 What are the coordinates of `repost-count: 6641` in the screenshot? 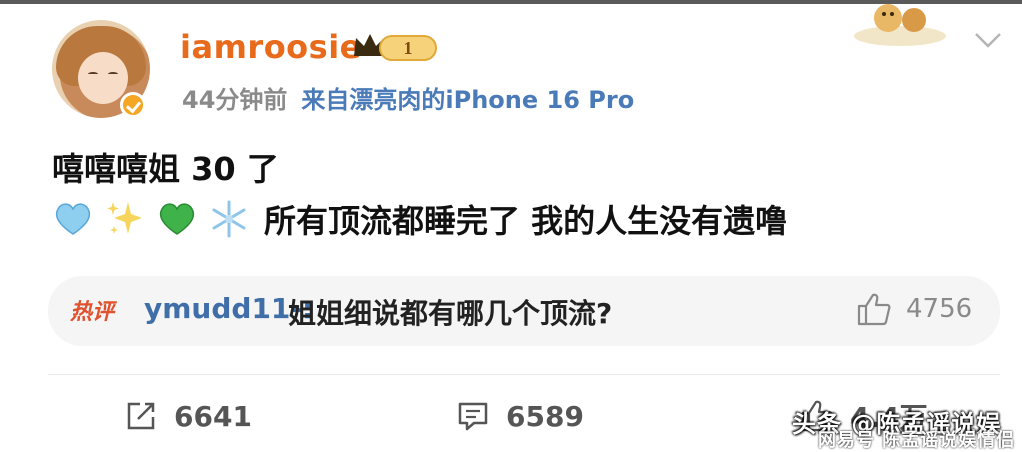 It's located at (213, 416).